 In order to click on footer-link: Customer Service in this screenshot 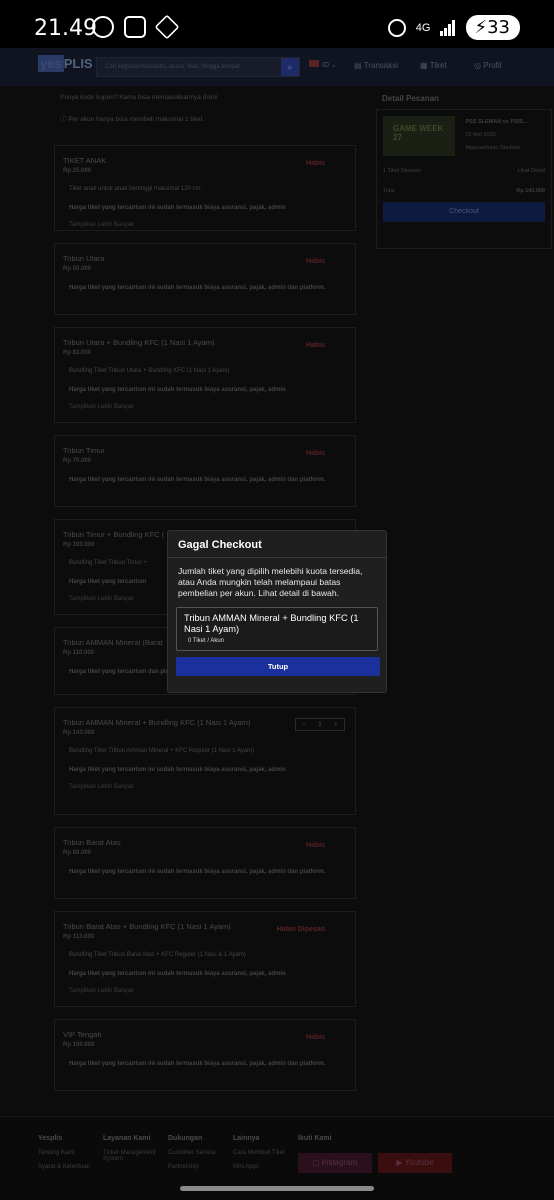, I will do `click(192, 1153)`.